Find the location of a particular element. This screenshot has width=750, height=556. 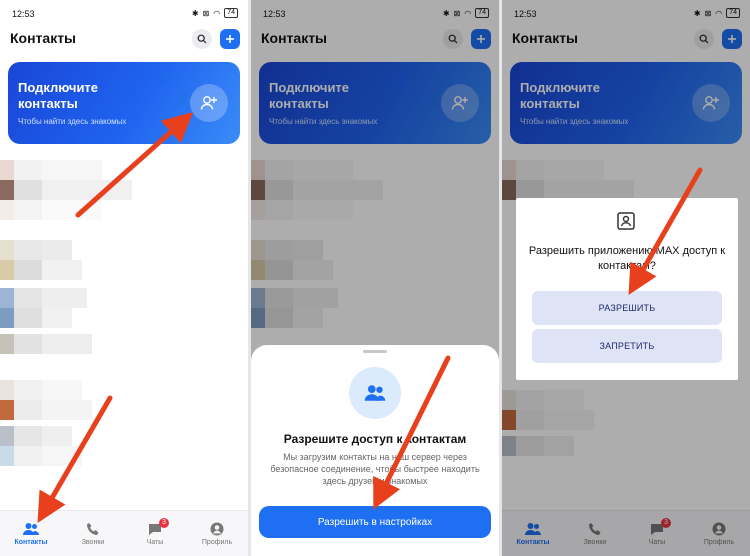

battery-icon: 74 is located at coordinates (231, 13).